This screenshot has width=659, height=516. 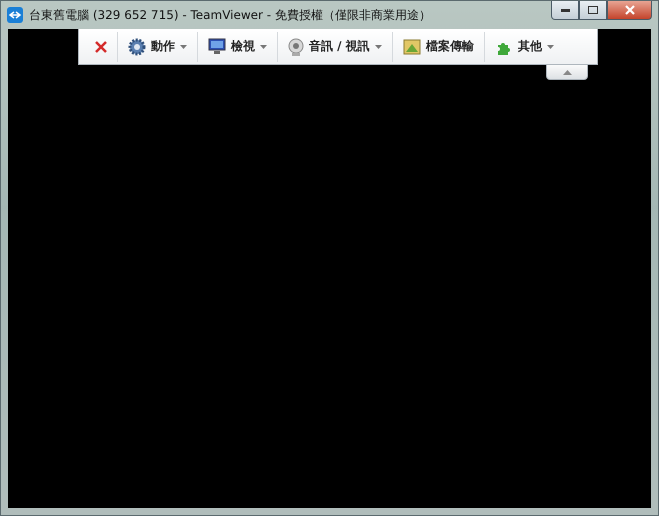 What do you see at coordinates (158, 47) in the screenshot?
I see `toolbar-menu-button: 動作` at bounding box center [158, 47].